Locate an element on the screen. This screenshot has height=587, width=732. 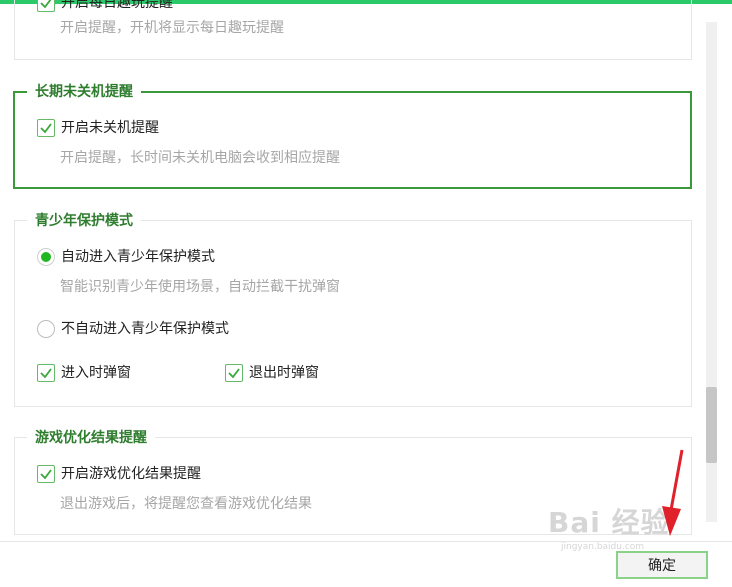
radio-selected-dot is located at coordinates (46, 257).